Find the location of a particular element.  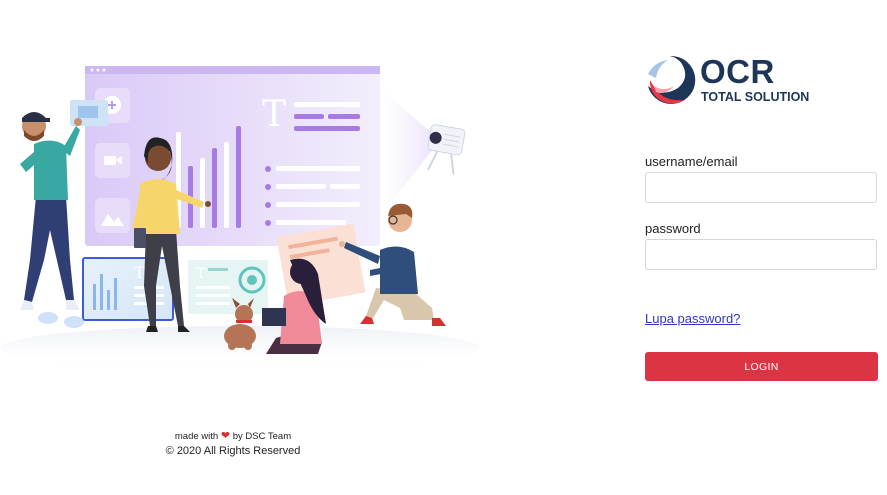

copyright: © 2020 All Rights Reserved is located at coordinates (233, 451).